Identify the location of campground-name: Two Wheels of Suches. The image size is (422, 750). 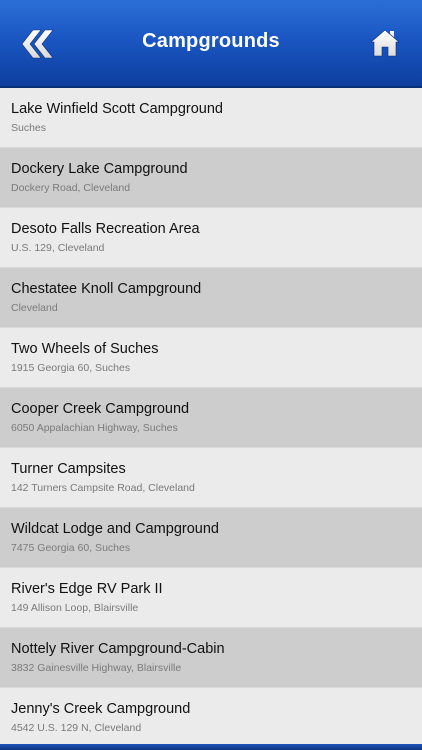
(85, 349).